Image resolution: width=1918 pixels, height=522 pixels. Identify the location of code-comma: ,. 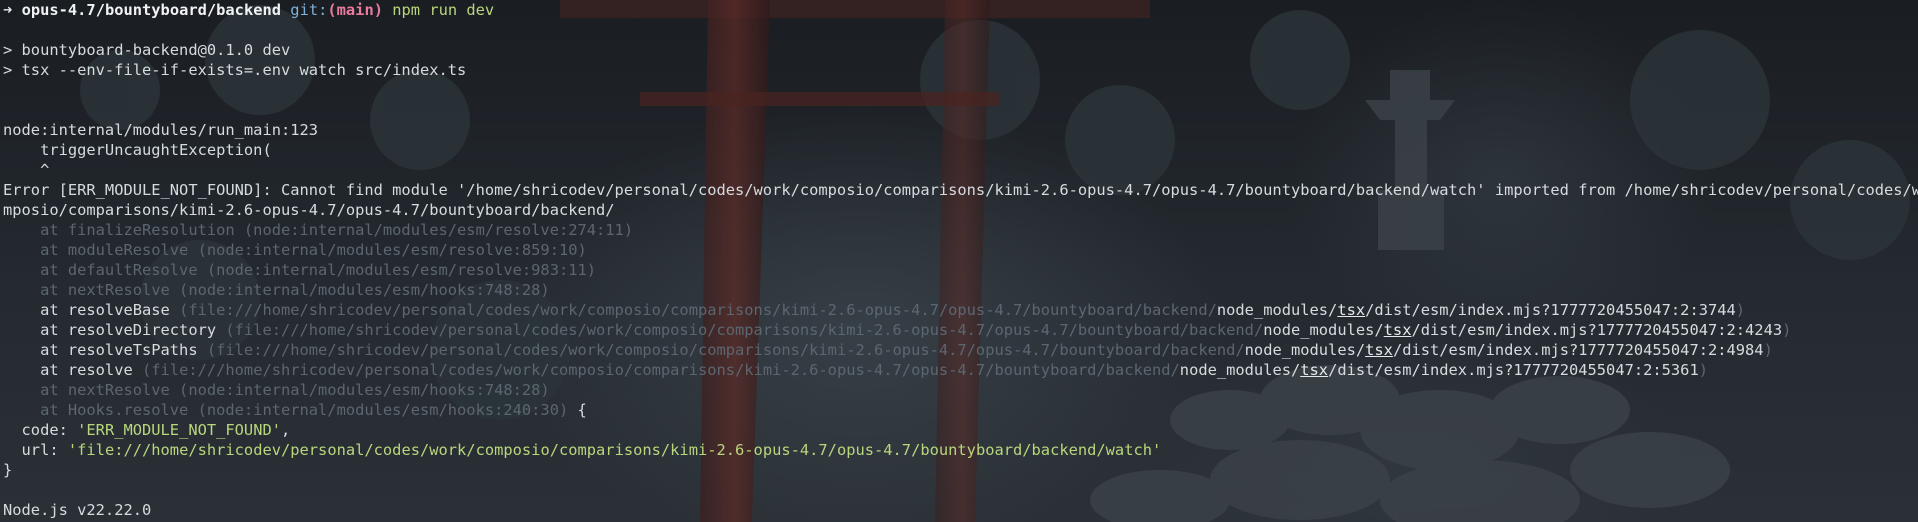
(286, 430).